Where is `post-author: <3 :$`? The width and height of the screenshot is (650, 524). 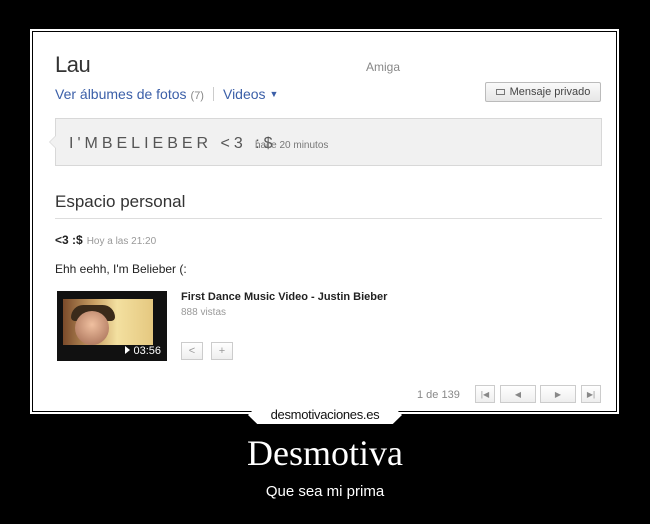
post-author: <3 :$ is located at coordinates (69, 240).